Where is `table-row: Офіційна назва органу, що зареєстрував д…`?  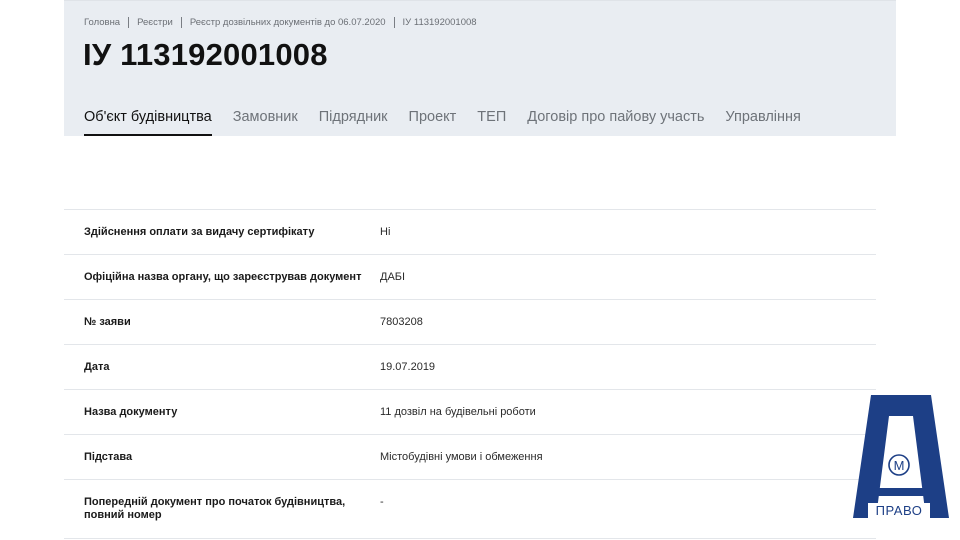 table-row: Офіційна назва органу, що зареєстрував д… is located at coordinates (470, 277).